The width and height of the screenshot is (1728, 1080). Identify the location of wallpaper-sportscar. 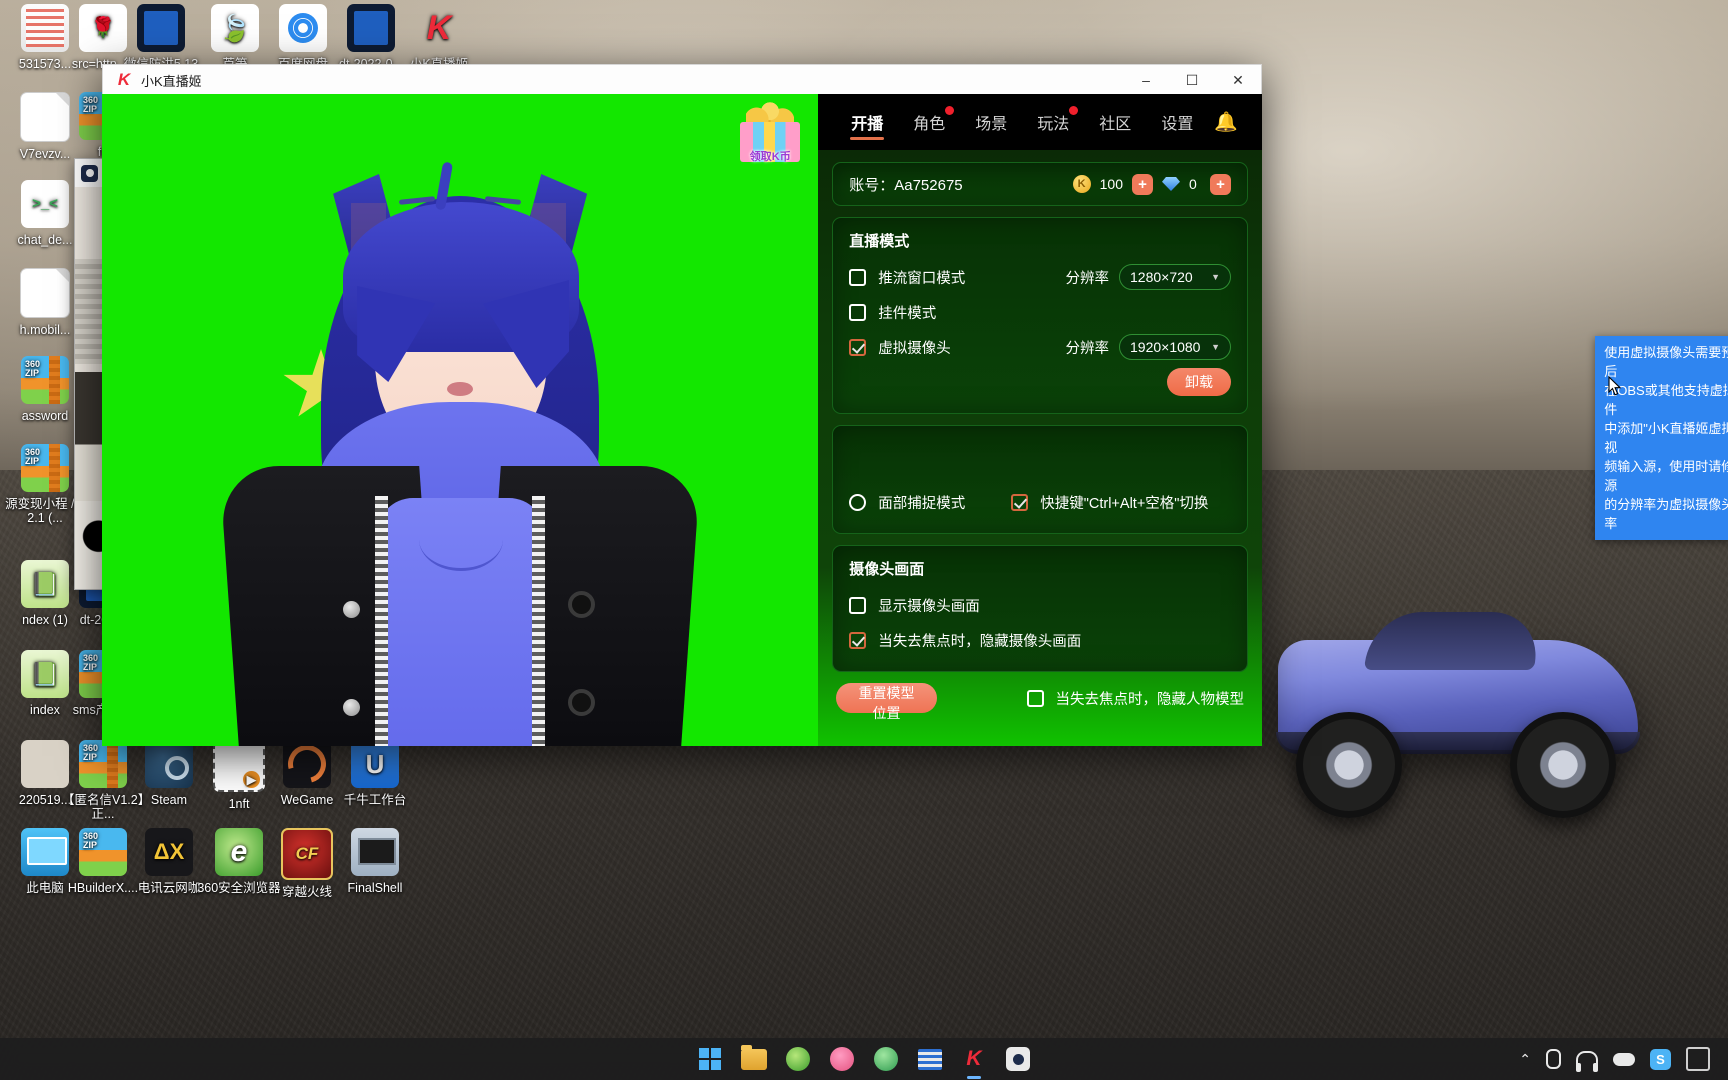
(1458, 725).